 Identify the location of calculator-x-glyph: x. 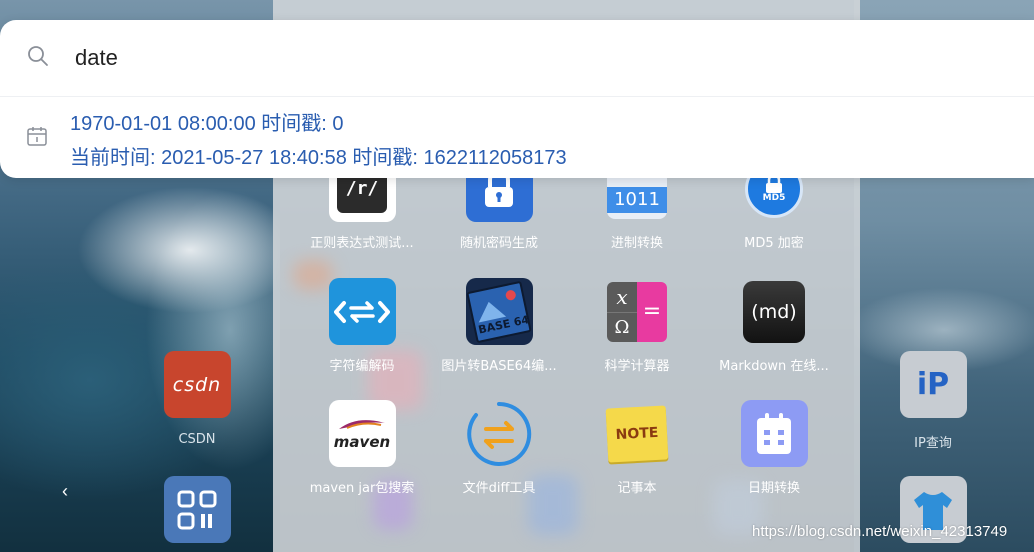
(622, 296).